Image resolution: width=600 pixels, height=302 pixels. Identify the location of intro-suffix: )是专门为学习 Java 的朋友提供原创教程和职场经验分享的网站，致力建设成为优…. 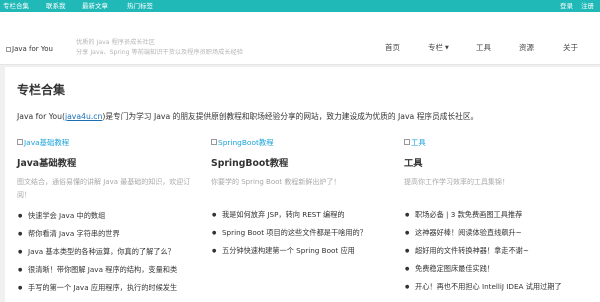
(290, 116).